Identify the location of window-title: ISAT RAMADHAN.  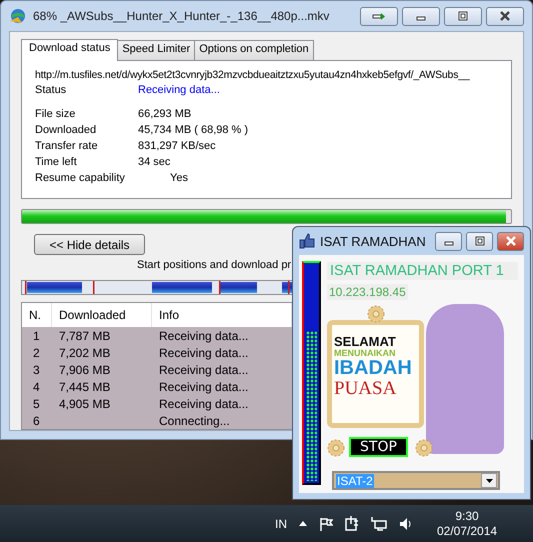
(373, 241).